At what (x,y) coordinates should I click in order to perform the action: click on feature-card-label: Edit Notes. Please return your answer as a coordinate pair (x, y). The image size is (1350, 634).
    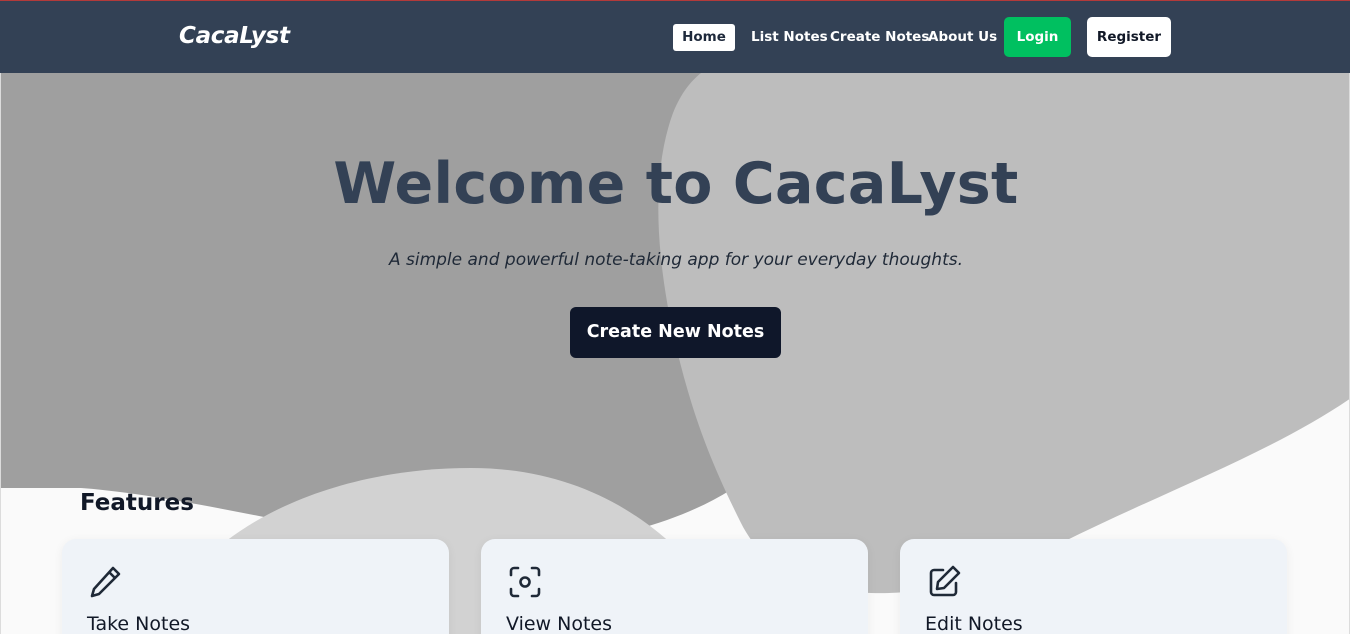
    Looking at the image, I should click on (974, 623).